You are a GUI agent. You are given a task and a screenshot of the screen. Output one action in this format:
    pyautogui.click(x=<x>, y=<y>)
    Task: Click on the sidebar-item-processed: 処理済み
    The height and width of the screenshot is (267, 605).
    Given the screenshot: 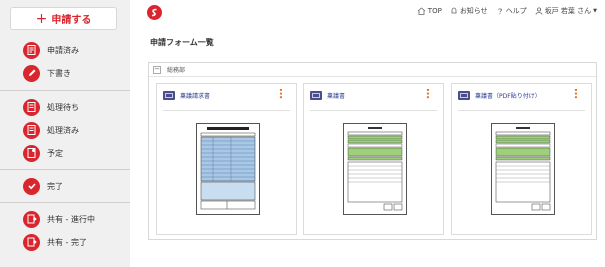 What is the action you would take?
    pyautogui.click(x=65, y=130)
    